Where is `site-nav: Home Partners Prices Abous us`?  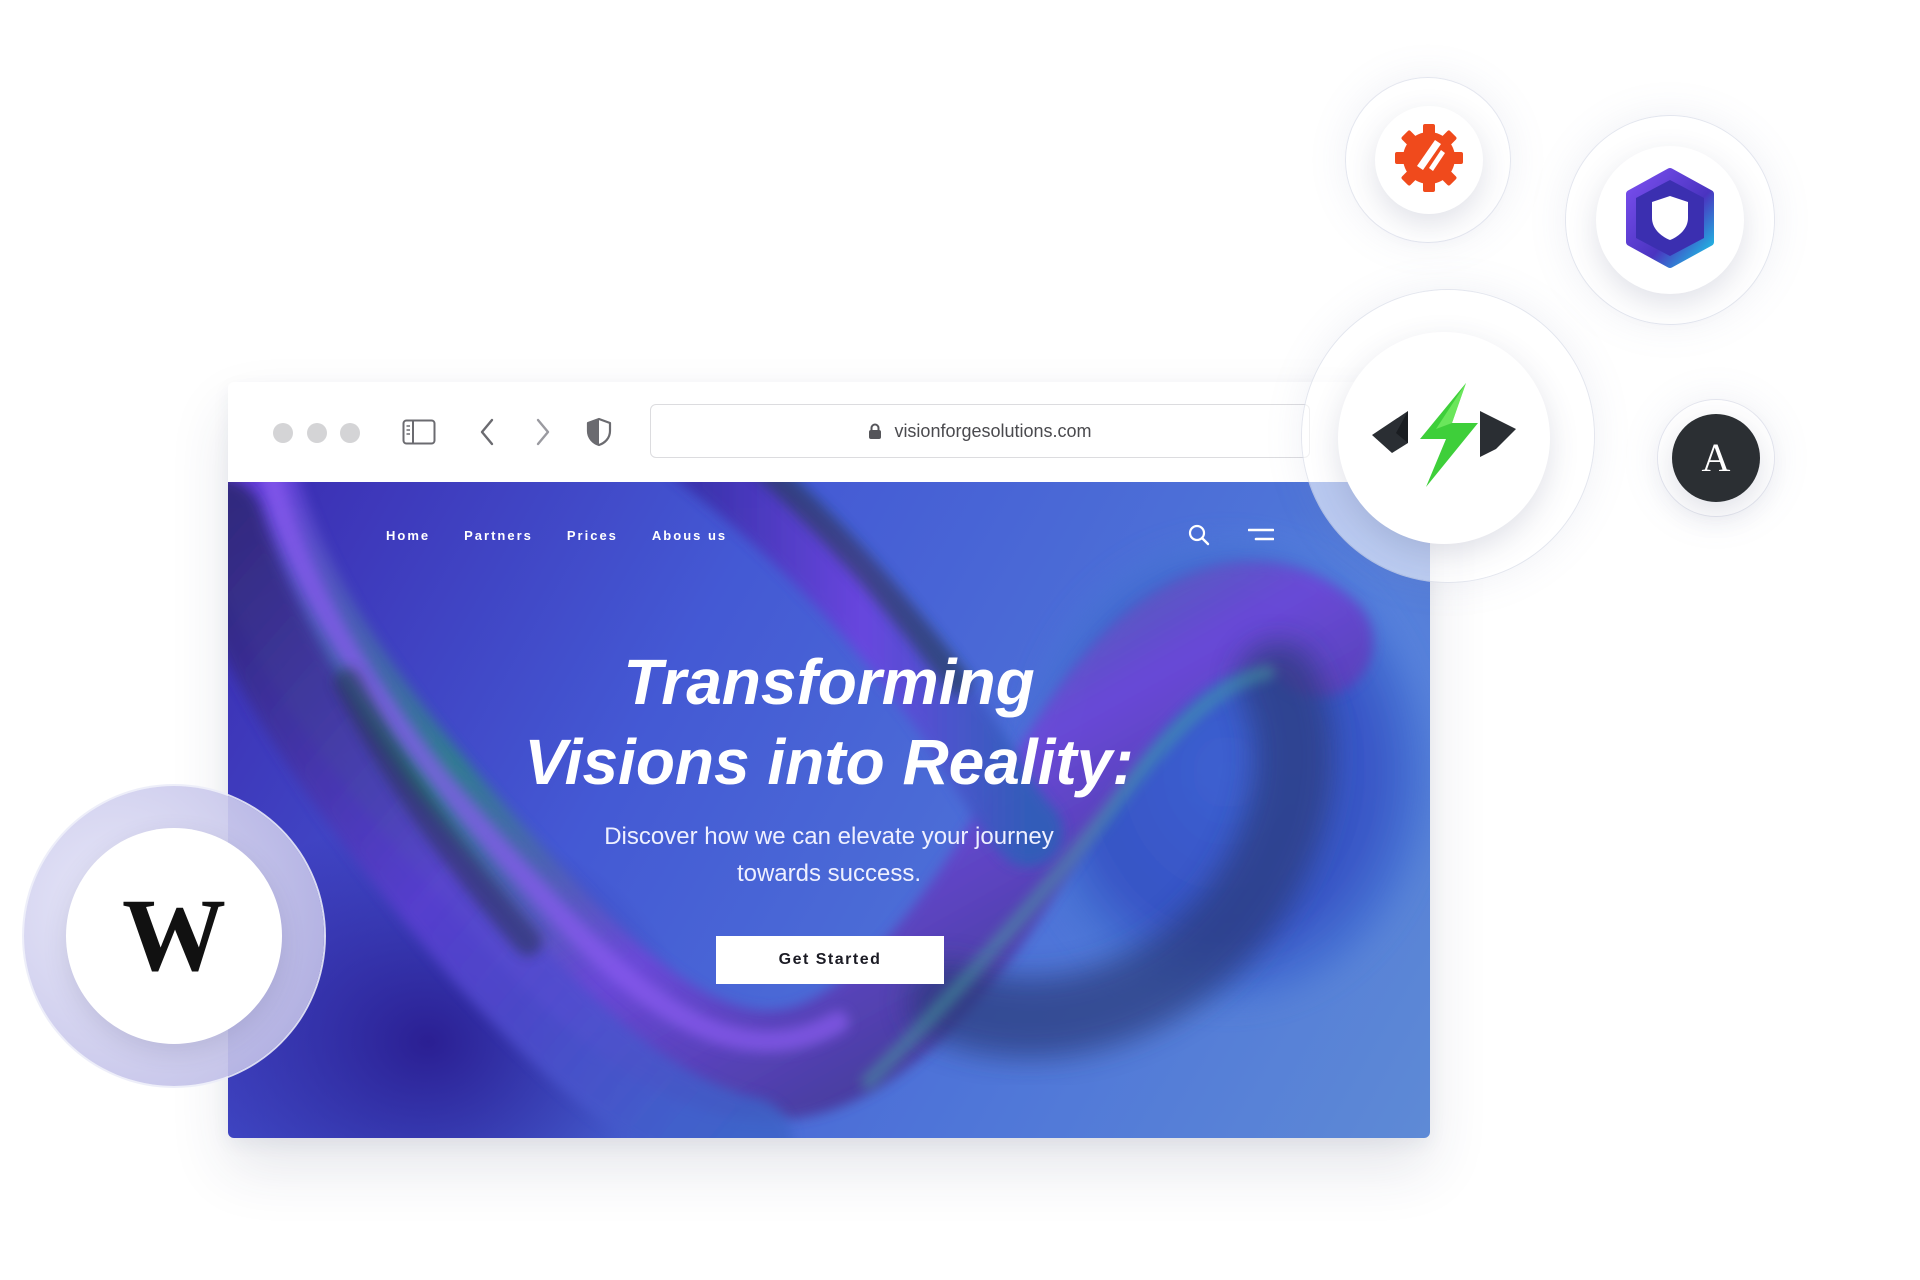 site-nav: Home Partners Prices Abous us is located at coordinates (556, 535).